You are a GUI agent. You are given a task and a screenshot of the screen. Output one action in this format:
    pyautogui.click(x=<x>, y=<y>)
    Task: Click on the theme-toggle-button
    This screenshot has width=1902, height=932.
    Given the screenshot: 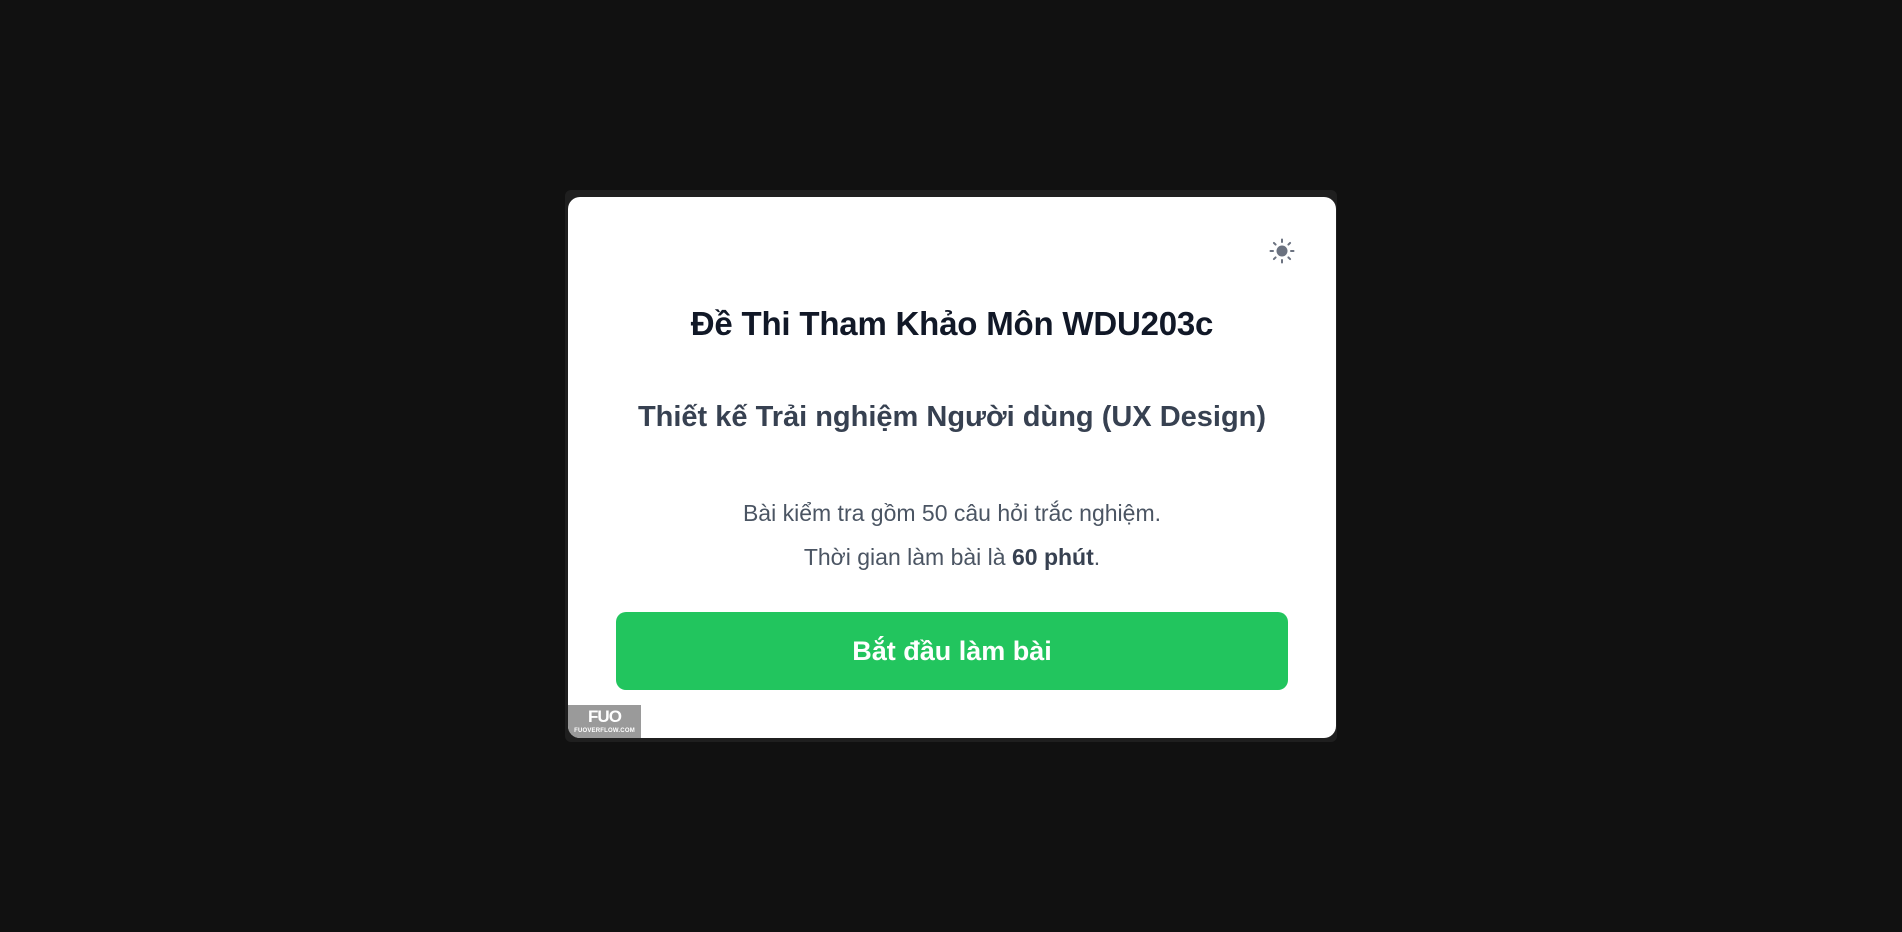 What is the action you would take?
    pyautogui.click(x=1282, y=251)
    